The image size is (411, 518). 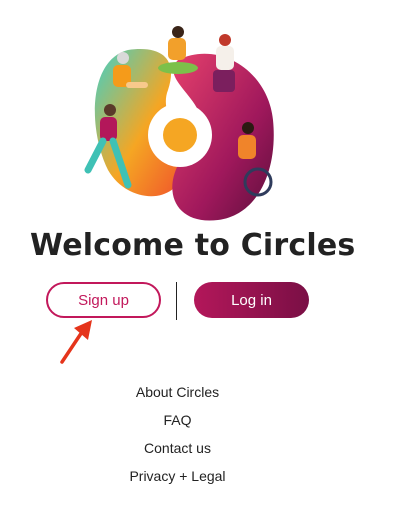 What do you see at coordinates (103, 300) in the screenshot?
I see `sign-up-button: Sign up` at bounding box center [103, 300].